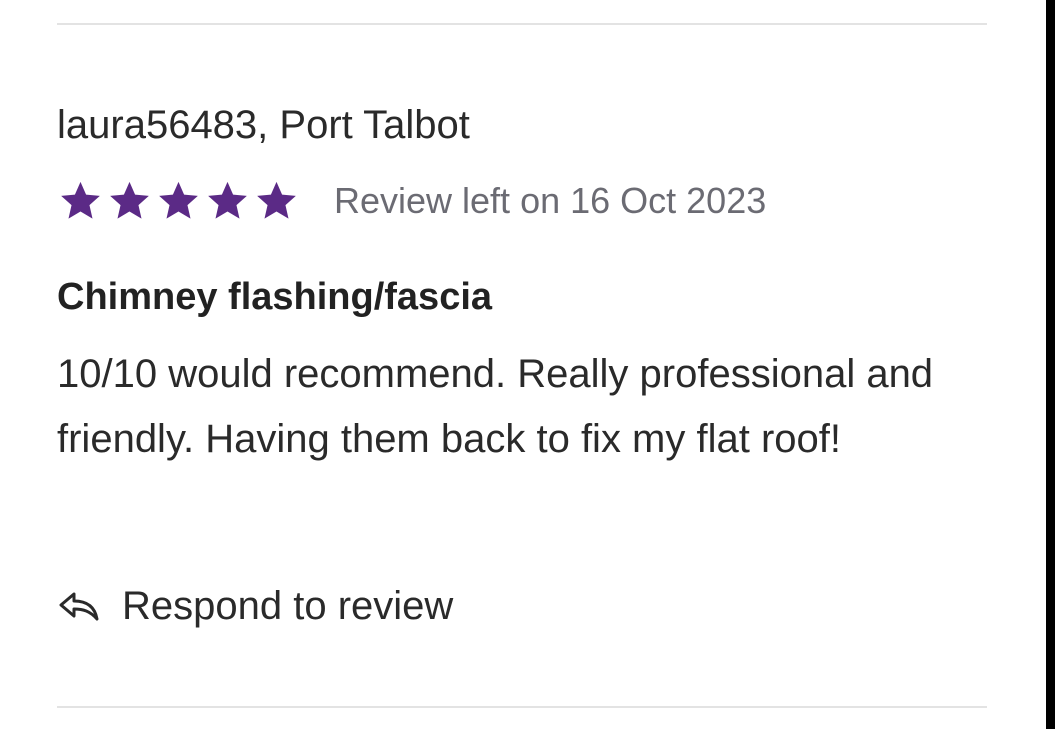 The image size is (1055, 729). Describe the element at coordinates (522, 24) in the screenshot. I see `top-divider` at that location.